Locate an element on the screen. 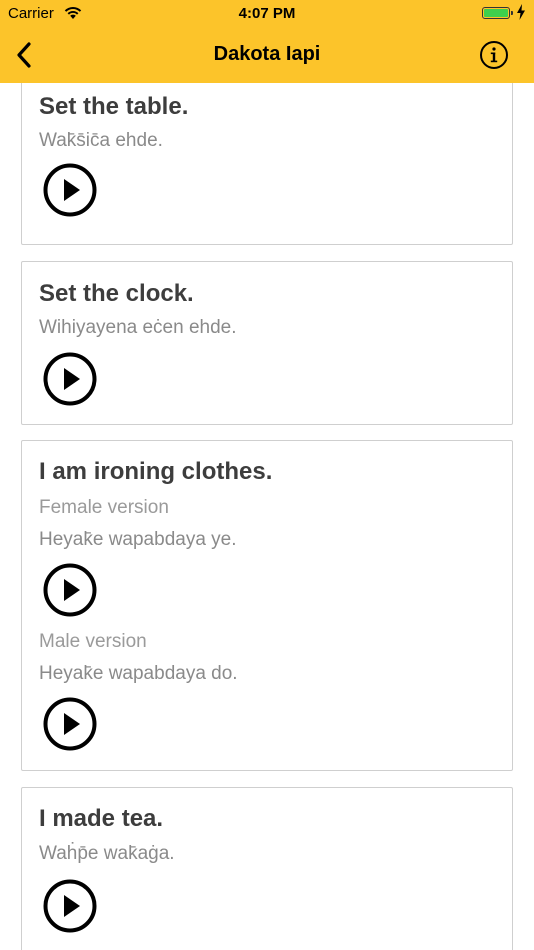 The height and width of the screenshot is (950, 534). dakota-phrase-female: Heyak̄e wapabdaya ye. is located at coordinates (138, 539).